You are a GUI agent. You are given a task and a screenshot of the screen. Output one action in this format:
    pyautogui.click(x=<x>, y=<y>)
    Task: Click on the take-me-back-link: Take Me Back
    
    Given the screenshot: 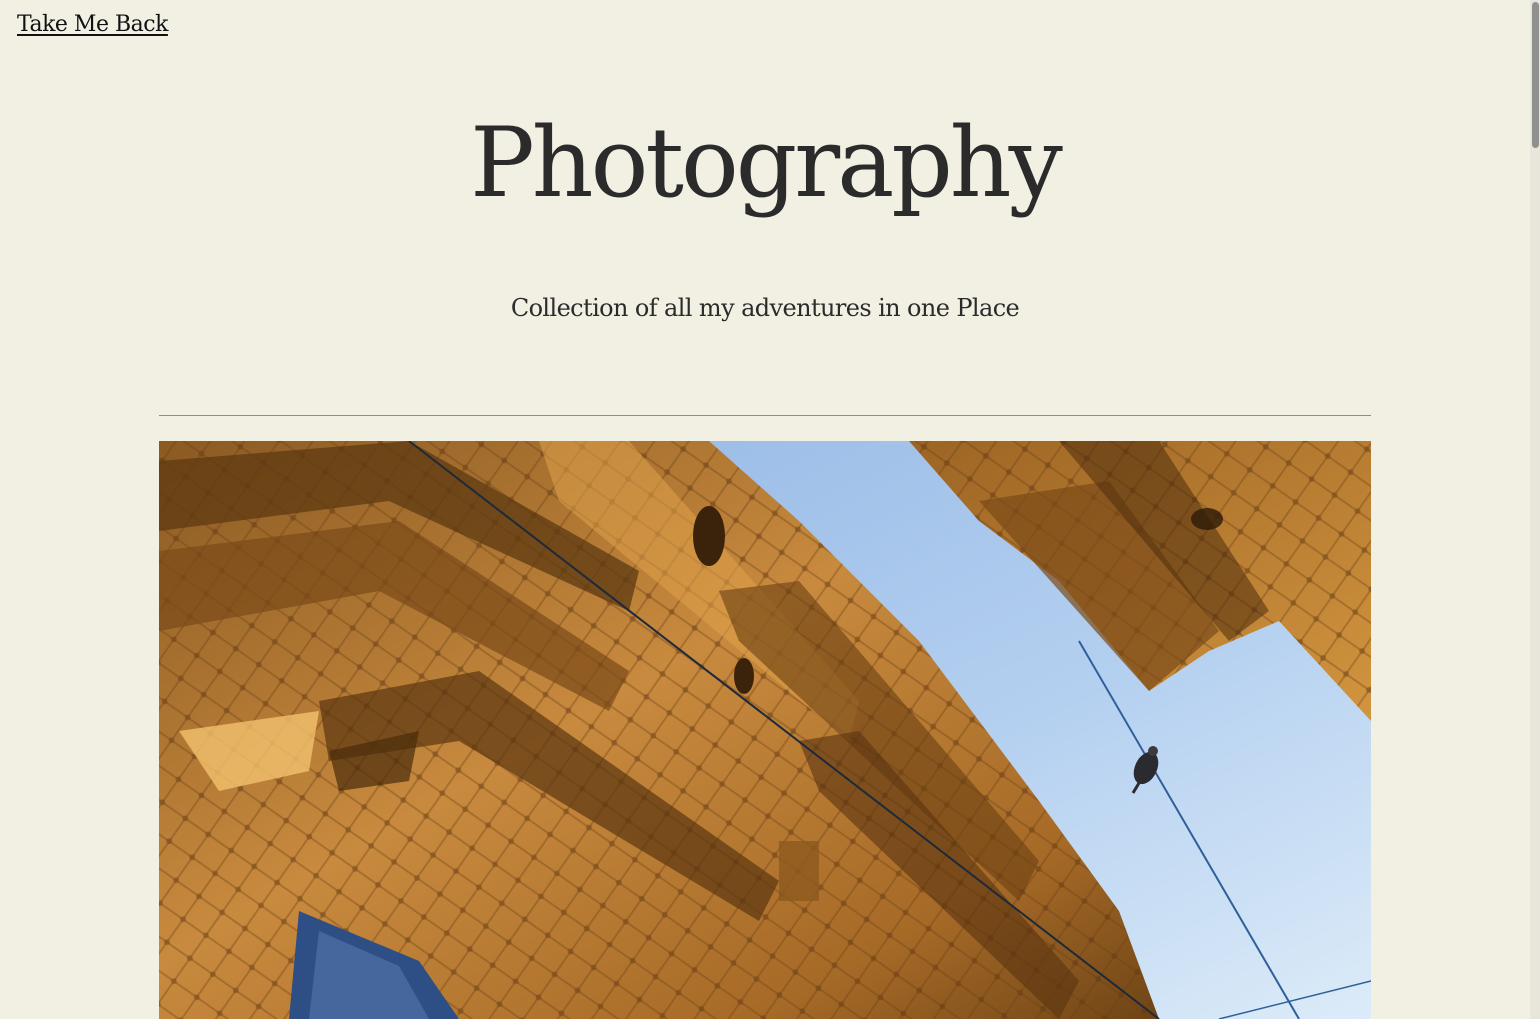 What is the action you would take?
    pyautogui.click(x=92, y=24)
    